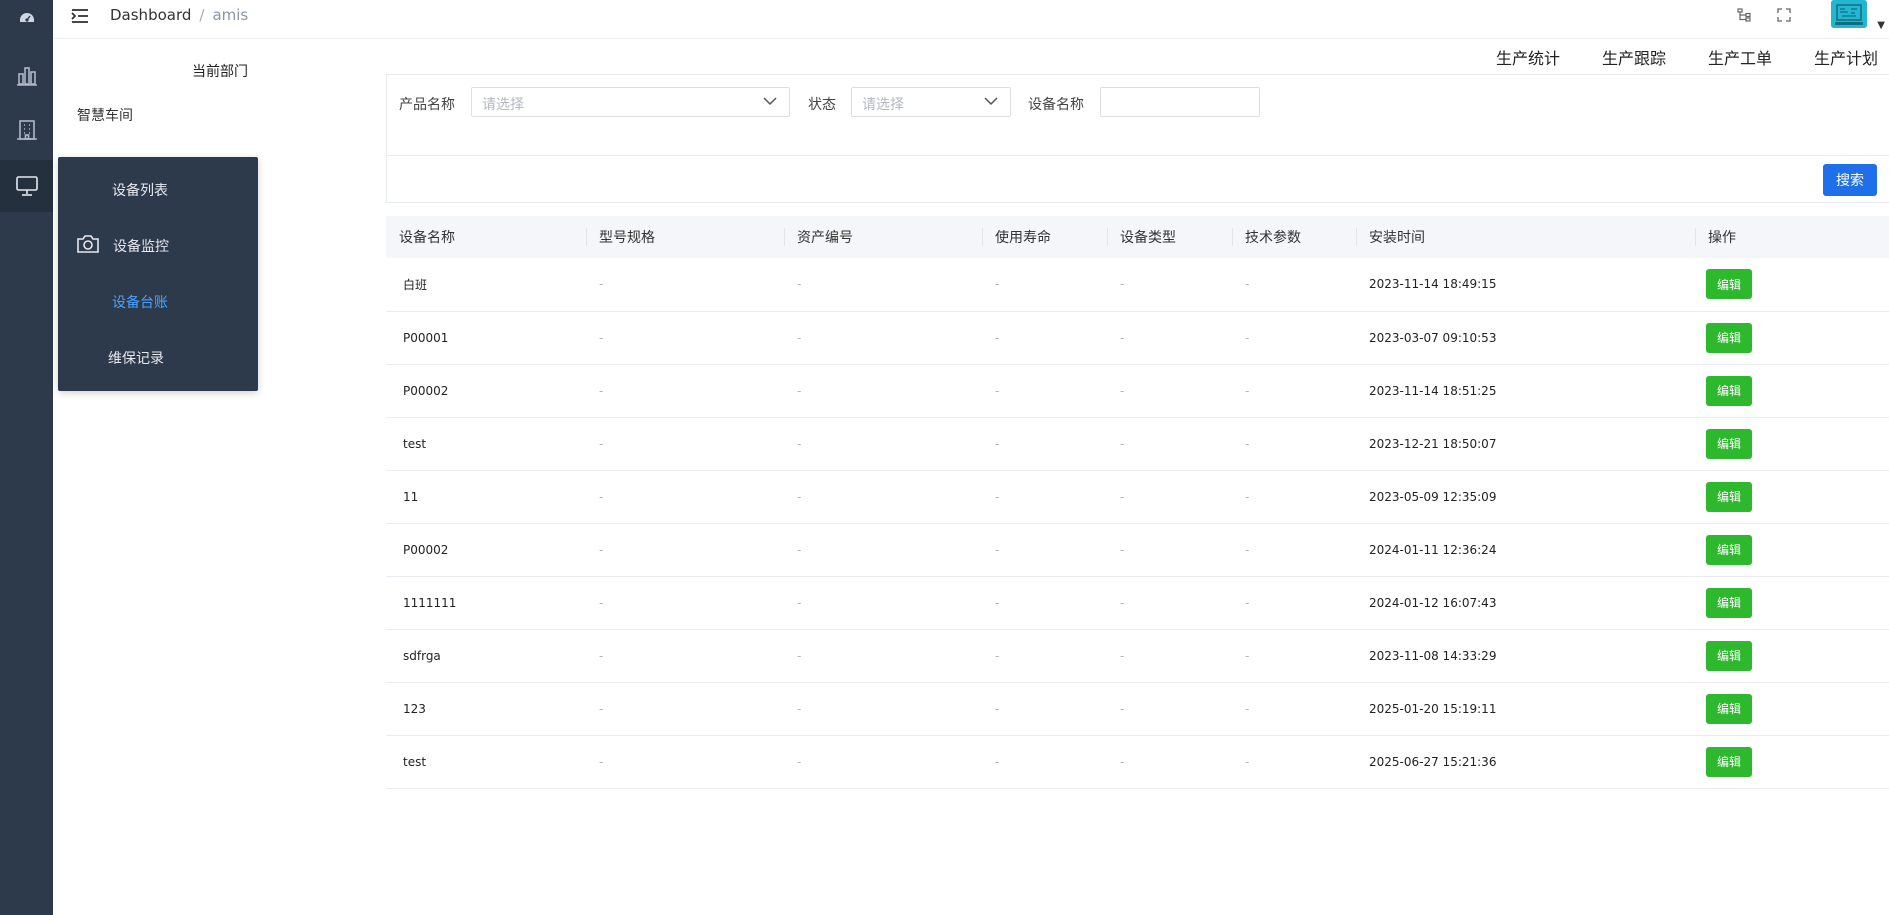 The image size is (1889, 915). What do you see at coordinates (931, 102) in the screenshot?
I see `status-select: 请选择` at bounding box center [931, 102].